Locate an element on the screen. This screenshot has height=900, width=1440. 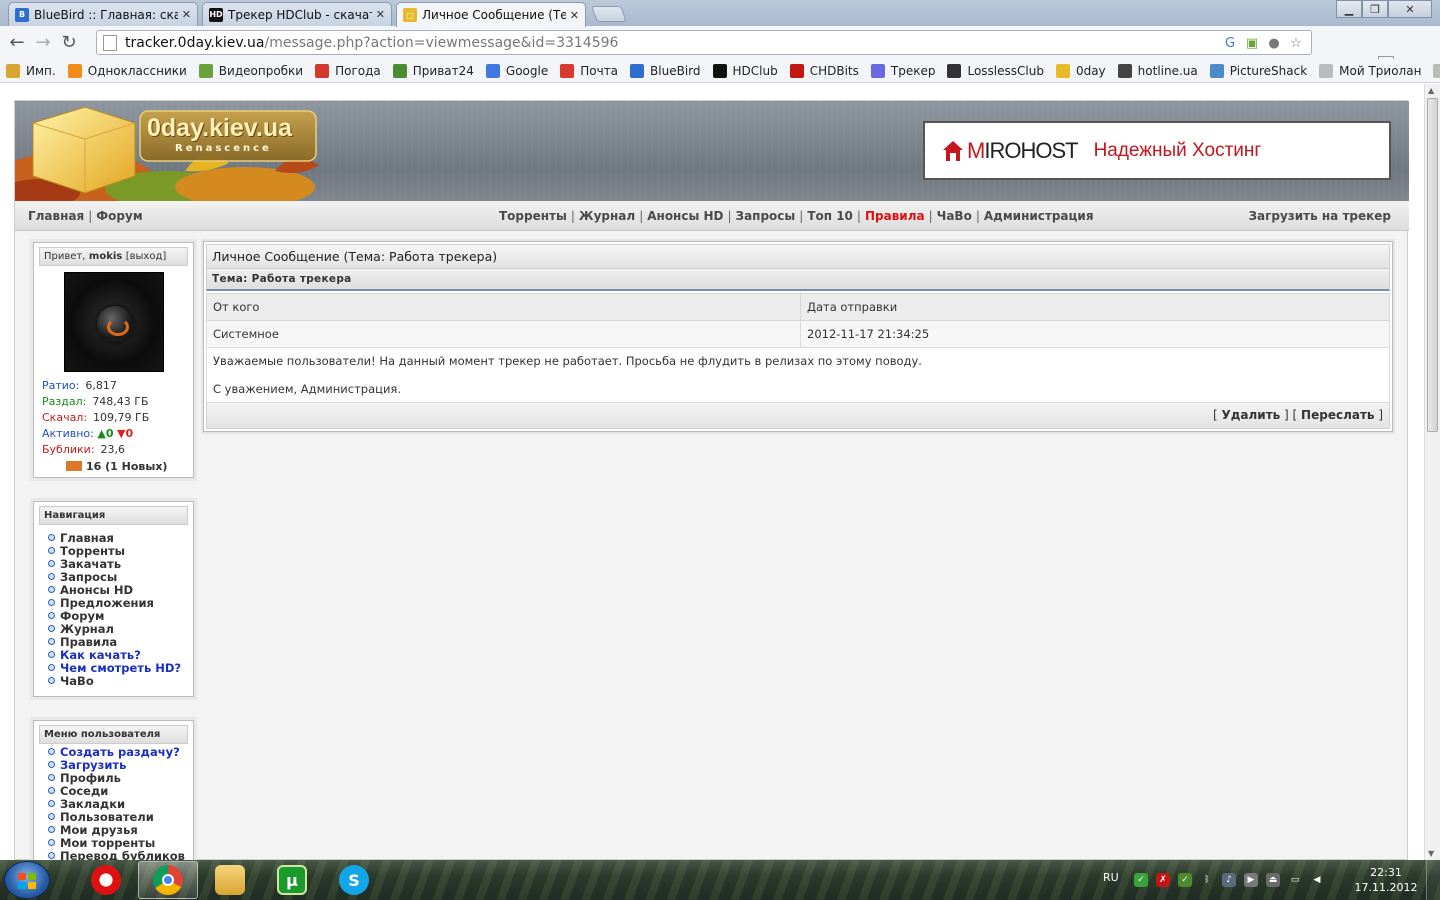
window-close-button: ✕ is located at coordinates (1410, 9).